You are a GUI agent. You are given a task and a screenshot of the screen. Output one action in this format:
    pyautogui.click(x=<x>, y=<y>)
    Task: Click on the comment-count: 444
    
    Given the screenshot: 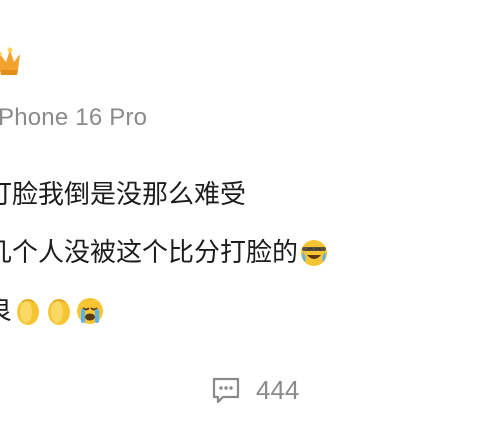 What is the action you would take?
    pyautogui.click(x=277, y=390)
    